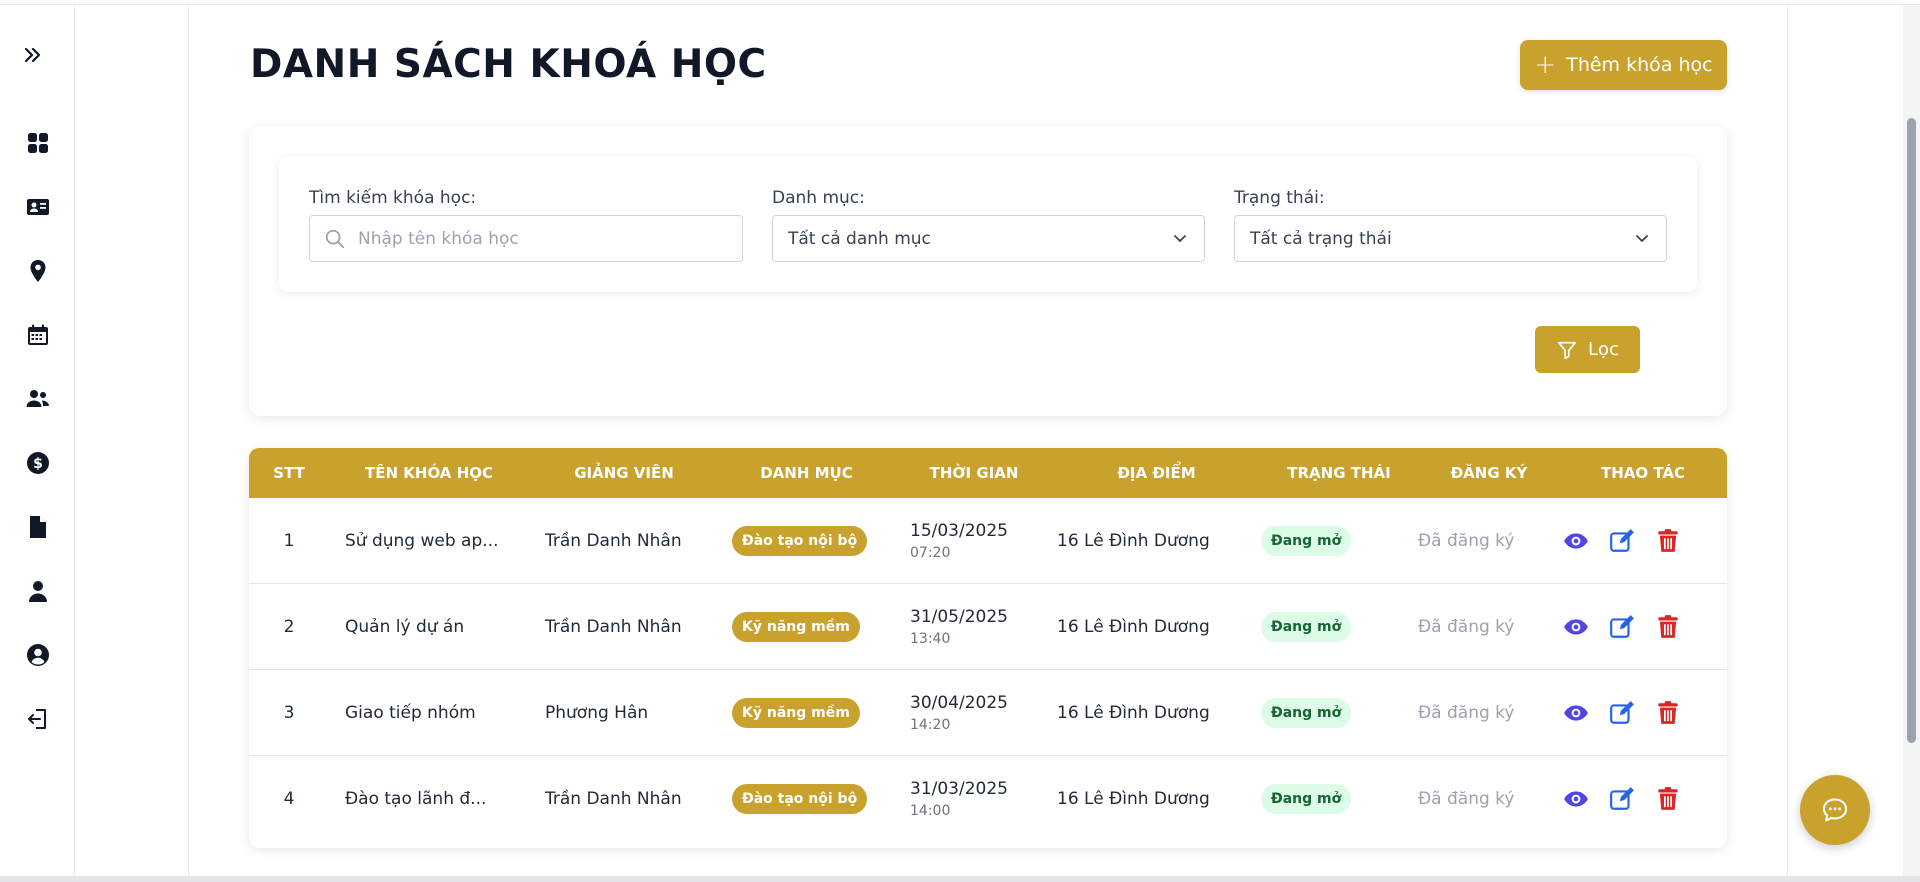 The width and height of the screenshot is (1920, 882). Describe the element at coordinates (959, 713) in the screenshot. I see `row-time: 30/04/2025 14:20` at that location.